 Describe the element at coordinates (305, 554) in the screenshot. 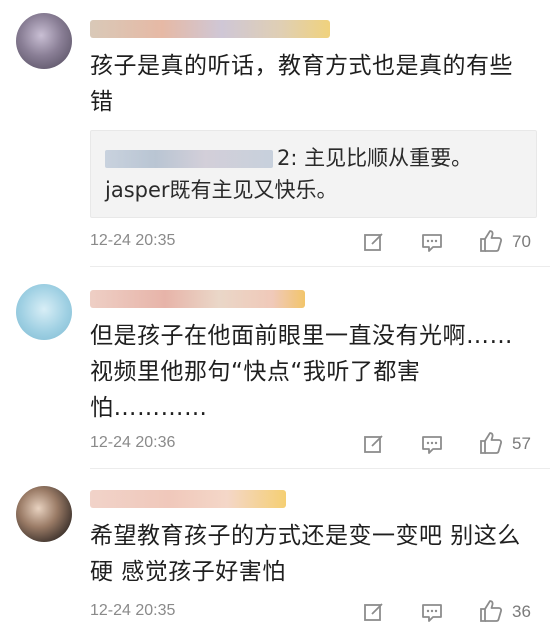

I see `comment-text: 希望教育孩子的方式还是变一变吧 别这么硬 感觉孩子好害怕` at that location.